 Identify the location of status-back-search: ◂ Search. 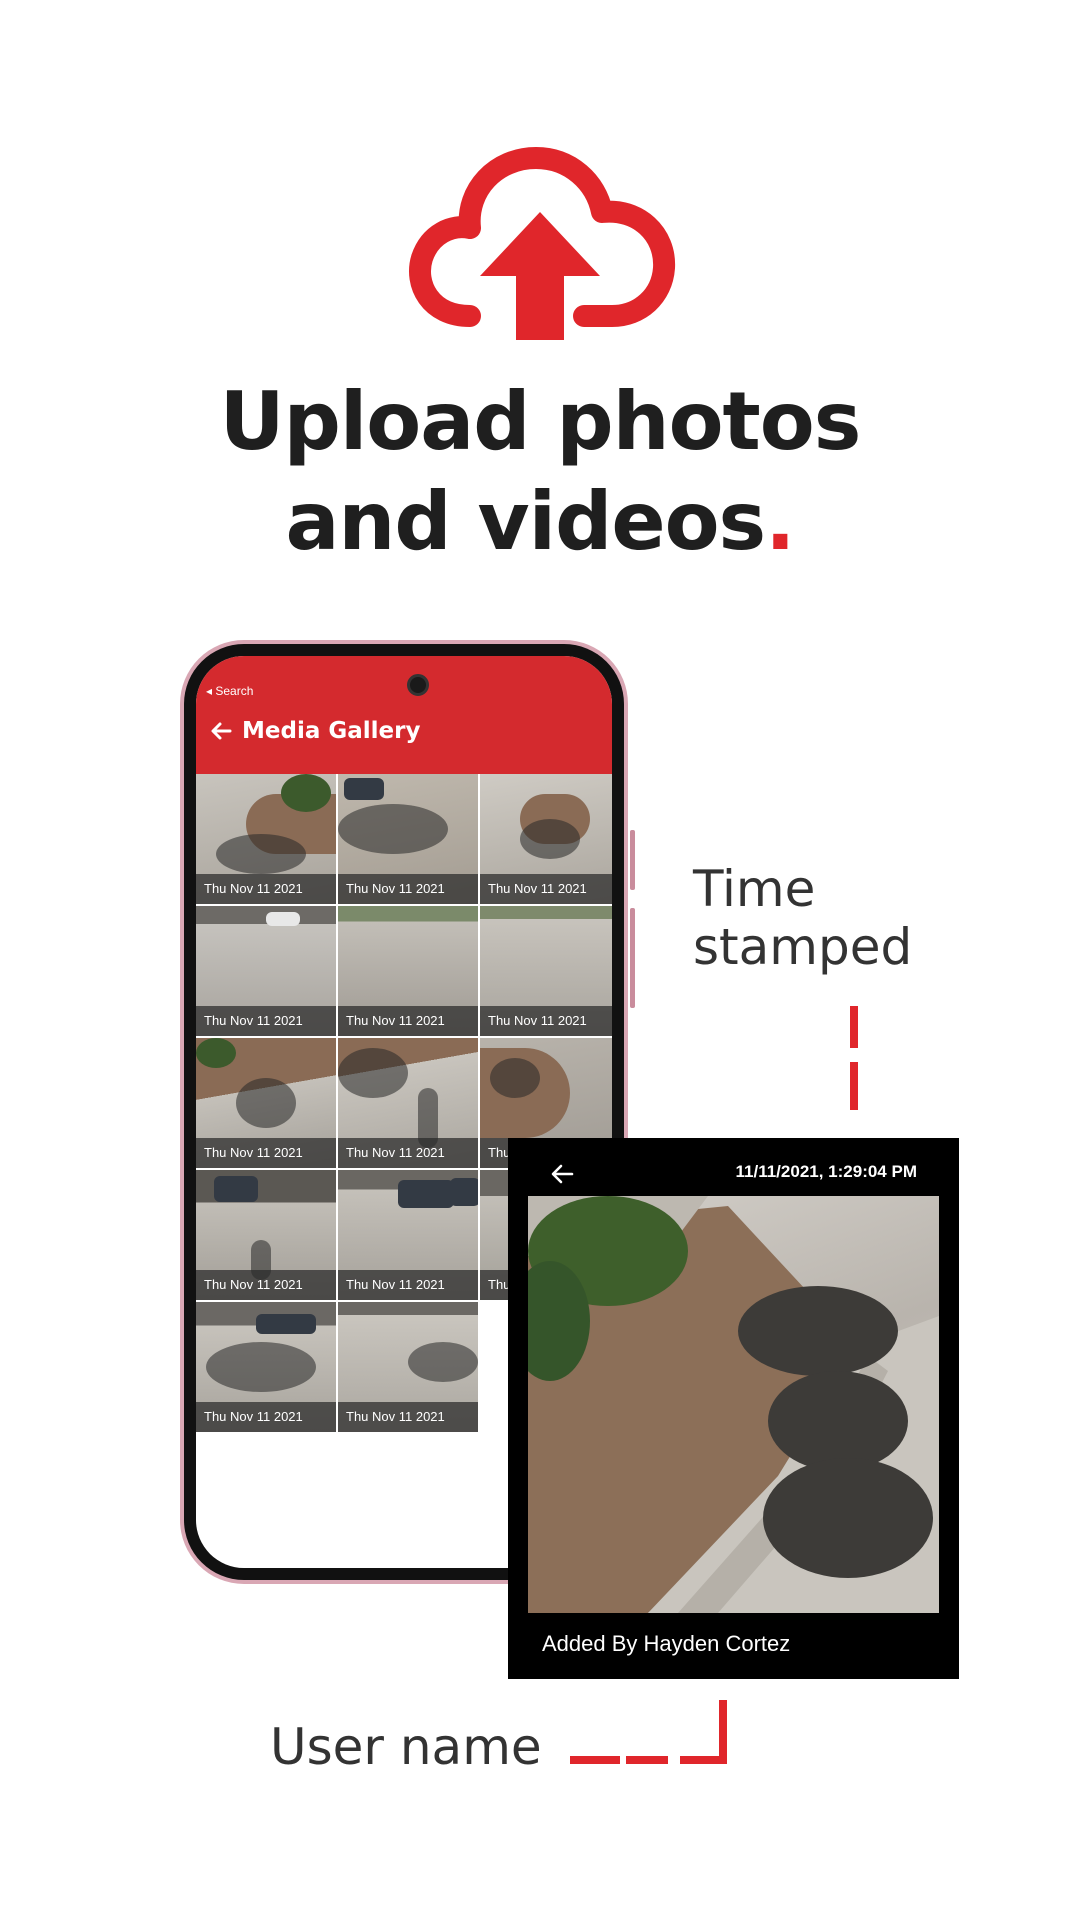
(229, 691).